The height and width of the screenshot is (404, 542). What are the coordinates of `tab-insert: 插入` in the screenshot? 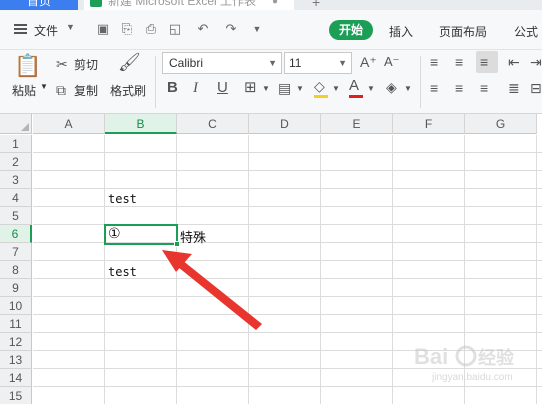 It's located at (401, 31).